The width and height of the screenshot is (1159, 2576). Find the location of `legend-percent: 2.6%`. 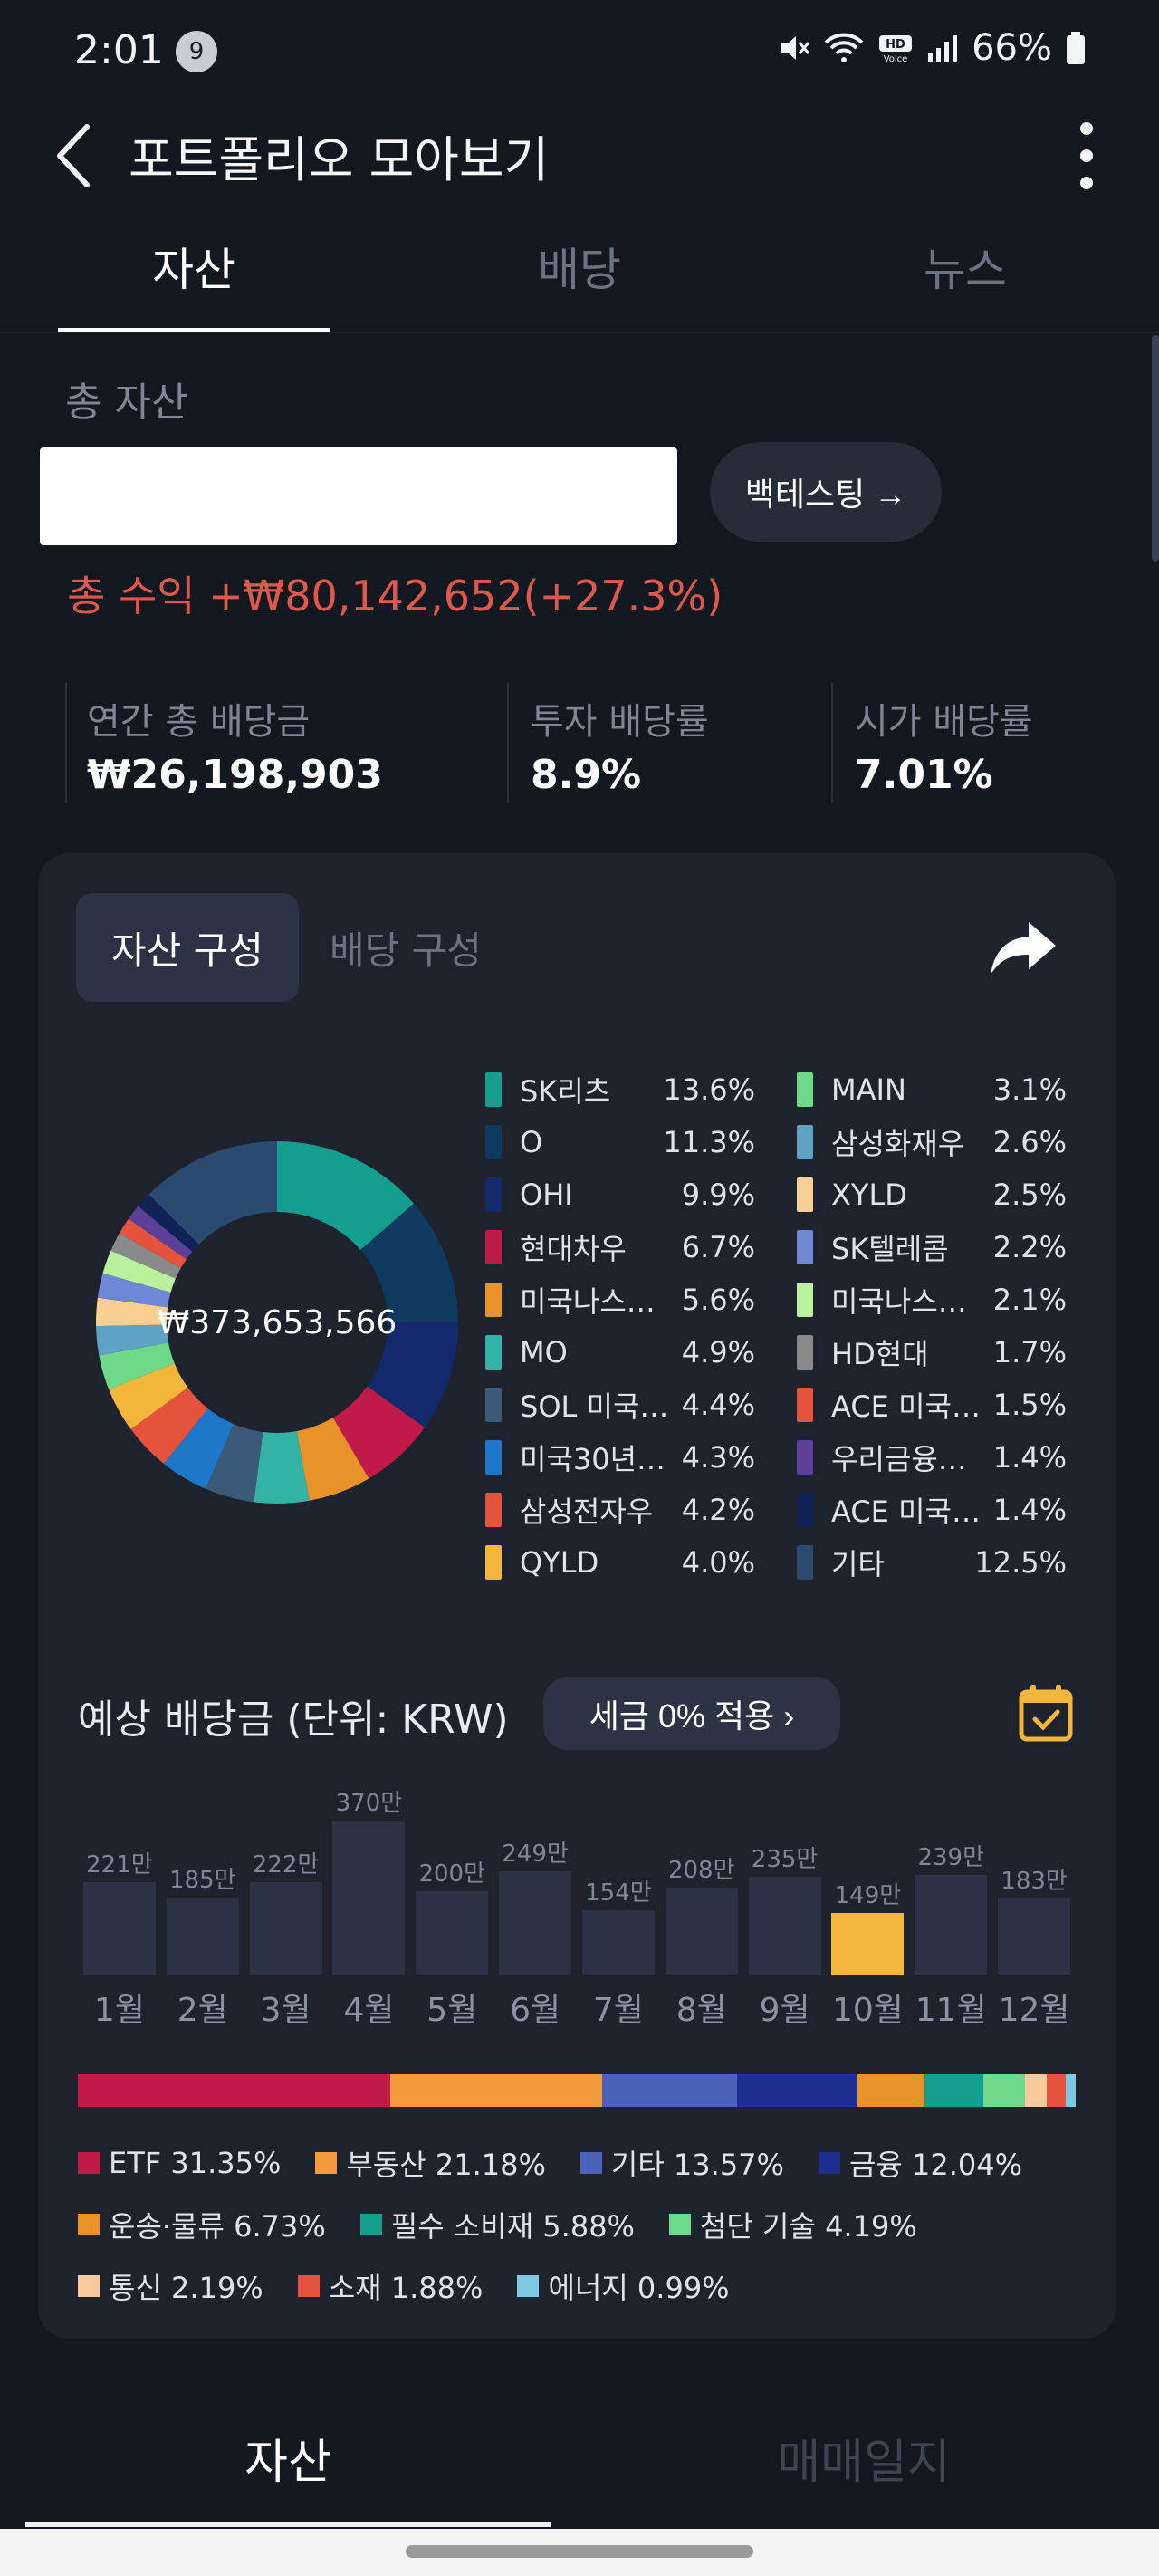

legend-percent: 2.6% is located at coordinates (1029, 1142).